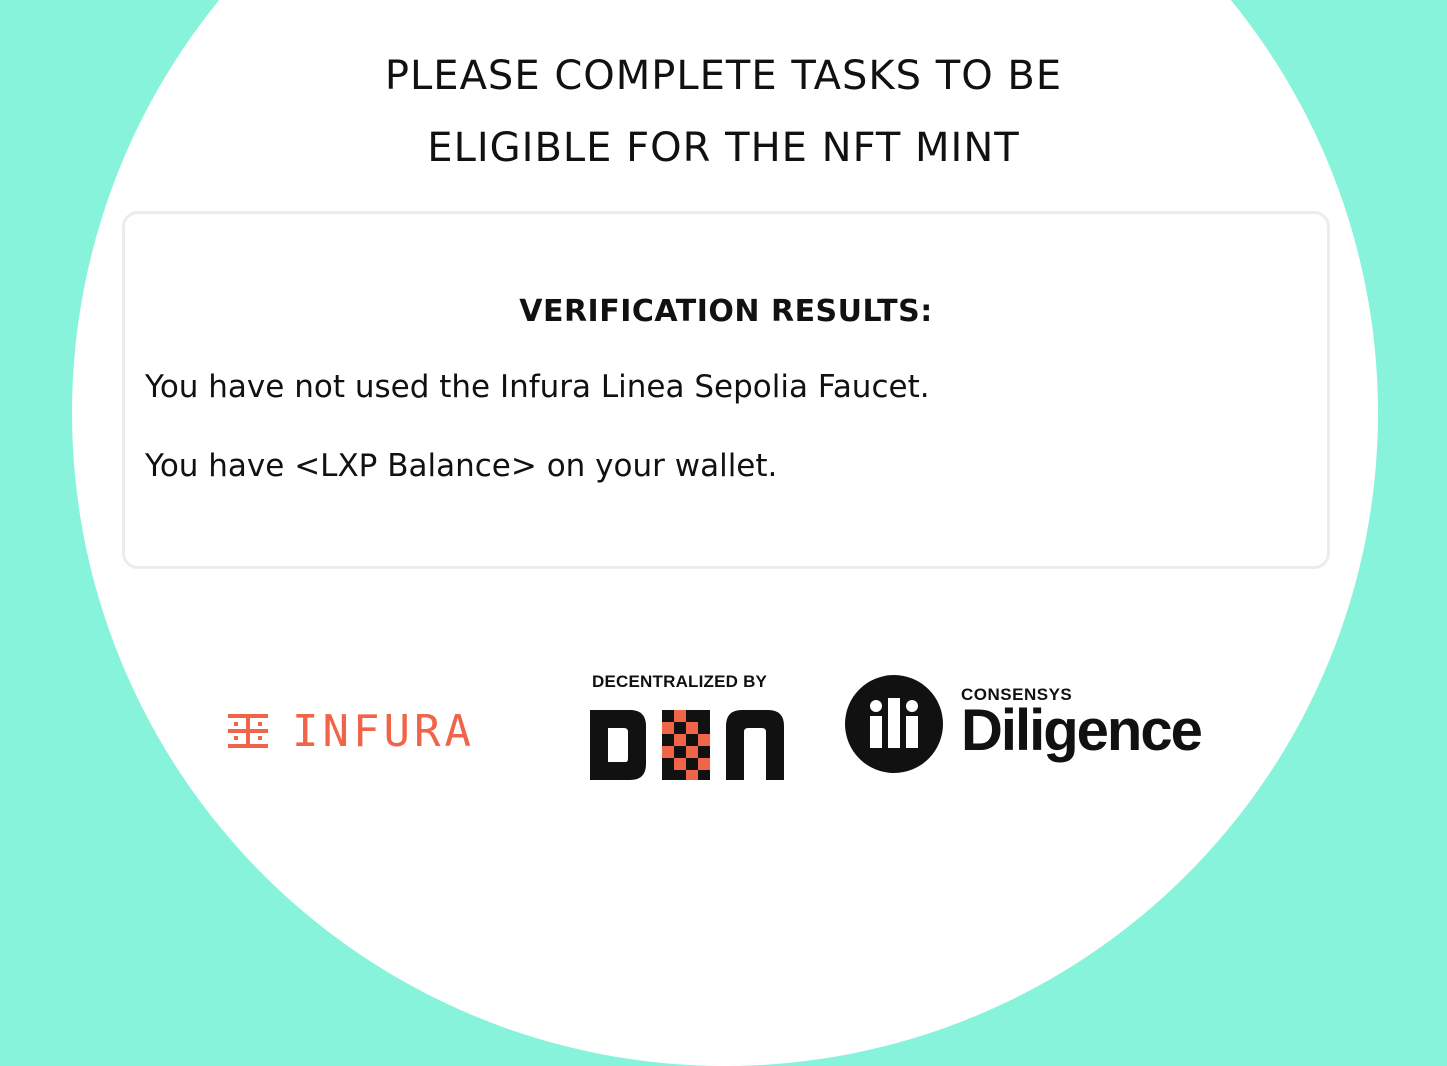  What do you see at coordinates (680, 681) in the screenshot?
I see `decentralized-by-caption: DECENTRALIZED BY` at bounding box center [680, 681].